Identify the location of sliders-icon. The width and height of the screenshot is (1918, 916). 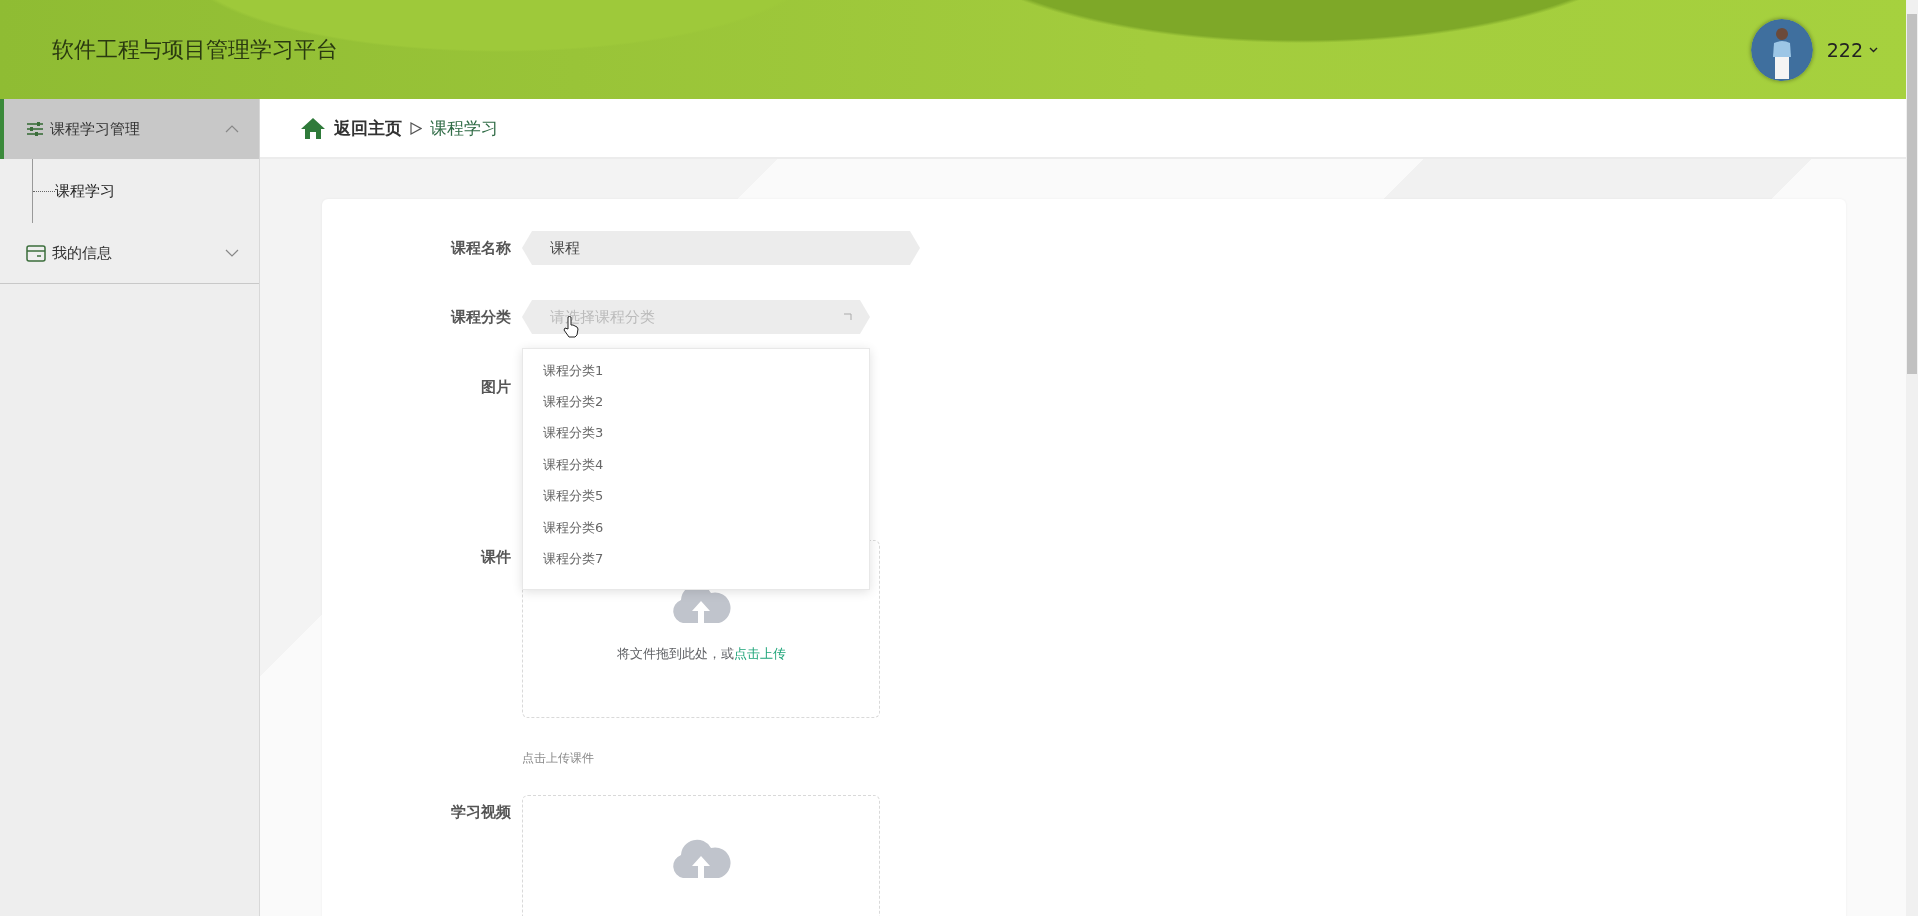
(35, 129).